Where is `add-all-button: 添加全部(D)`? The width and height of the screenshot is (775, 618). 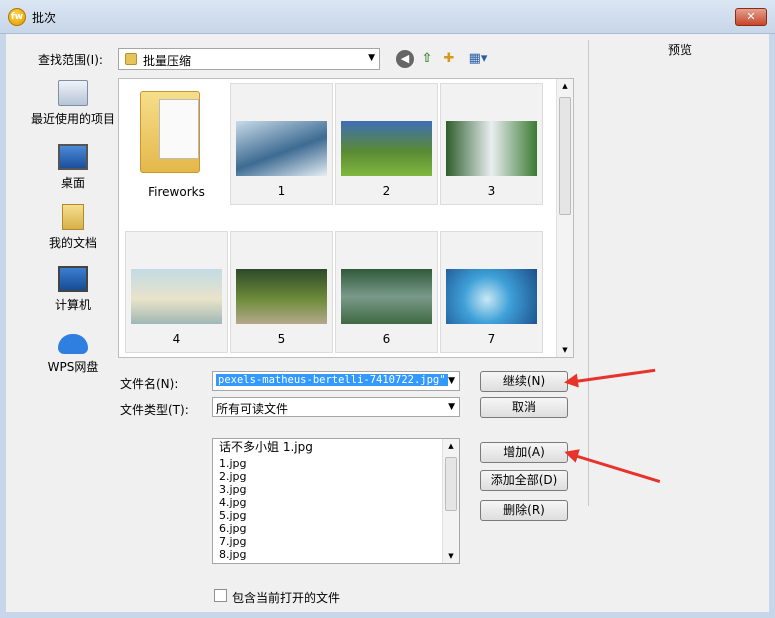 add-all-button: 添加全部(D) is located at coordinates (524, 480).